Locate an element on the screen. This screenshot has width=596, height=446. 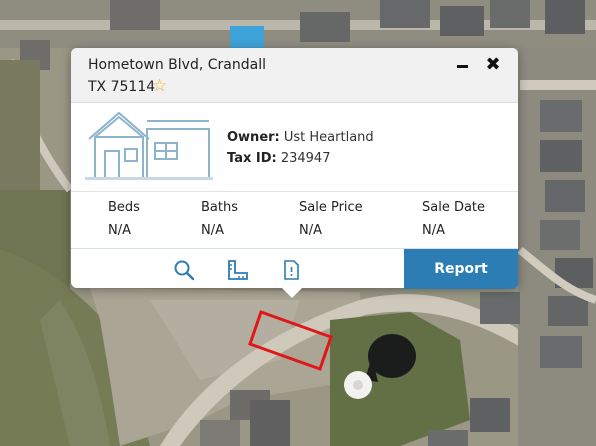
house-illustration is located at coordinates (149, 145).